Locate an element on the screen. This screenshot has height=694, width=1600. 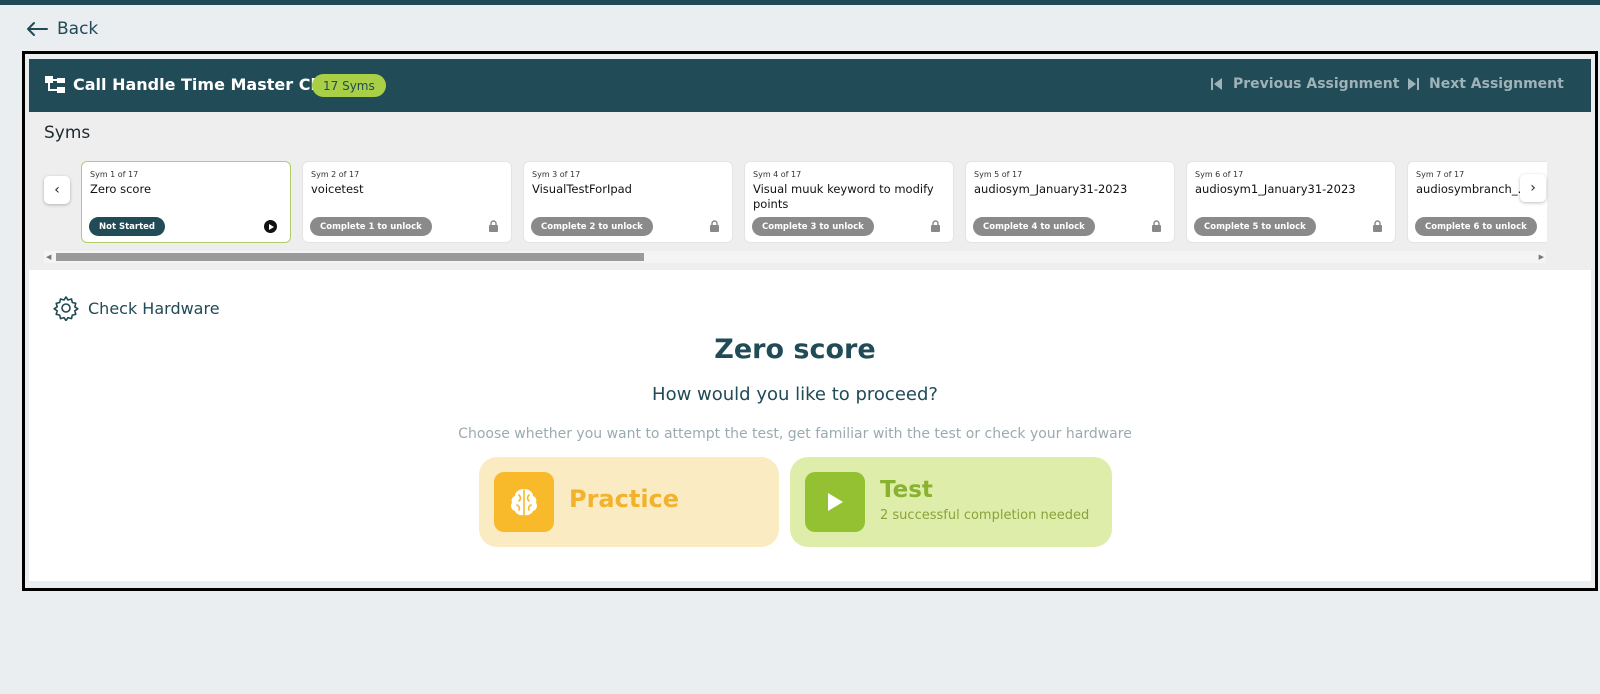
practice-button: Practice is located at coordinates (629, 502).